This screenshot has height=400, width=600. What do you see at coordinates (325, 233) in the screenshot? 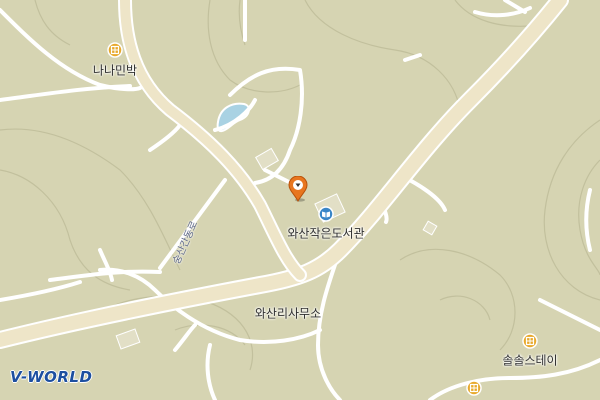
I see `poi-label-library: 와산작은도서관` at bounding box center [325, 233].